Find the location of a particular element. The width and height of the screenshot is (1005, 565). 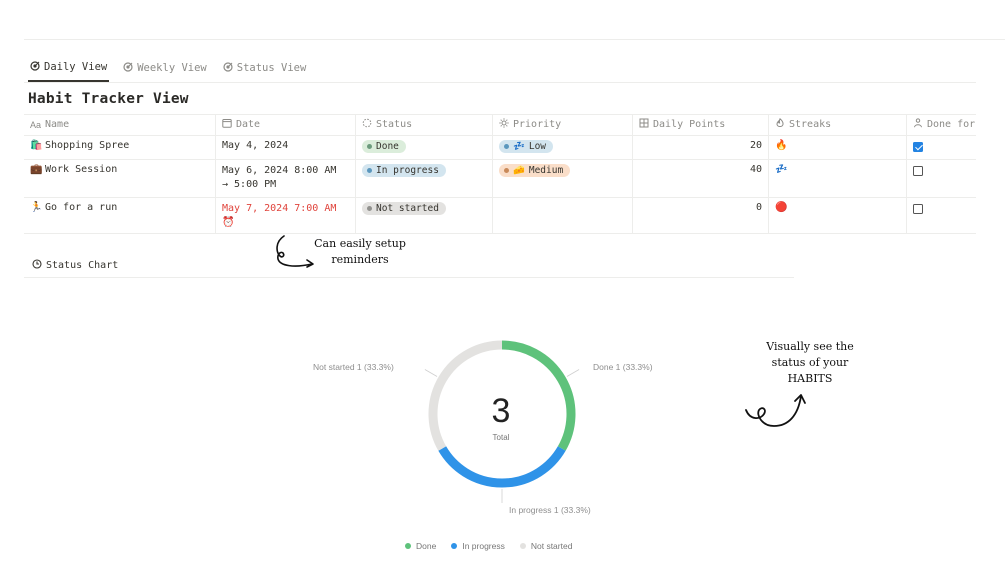

curved-arrow-icon is located at coordinates (775, 410).